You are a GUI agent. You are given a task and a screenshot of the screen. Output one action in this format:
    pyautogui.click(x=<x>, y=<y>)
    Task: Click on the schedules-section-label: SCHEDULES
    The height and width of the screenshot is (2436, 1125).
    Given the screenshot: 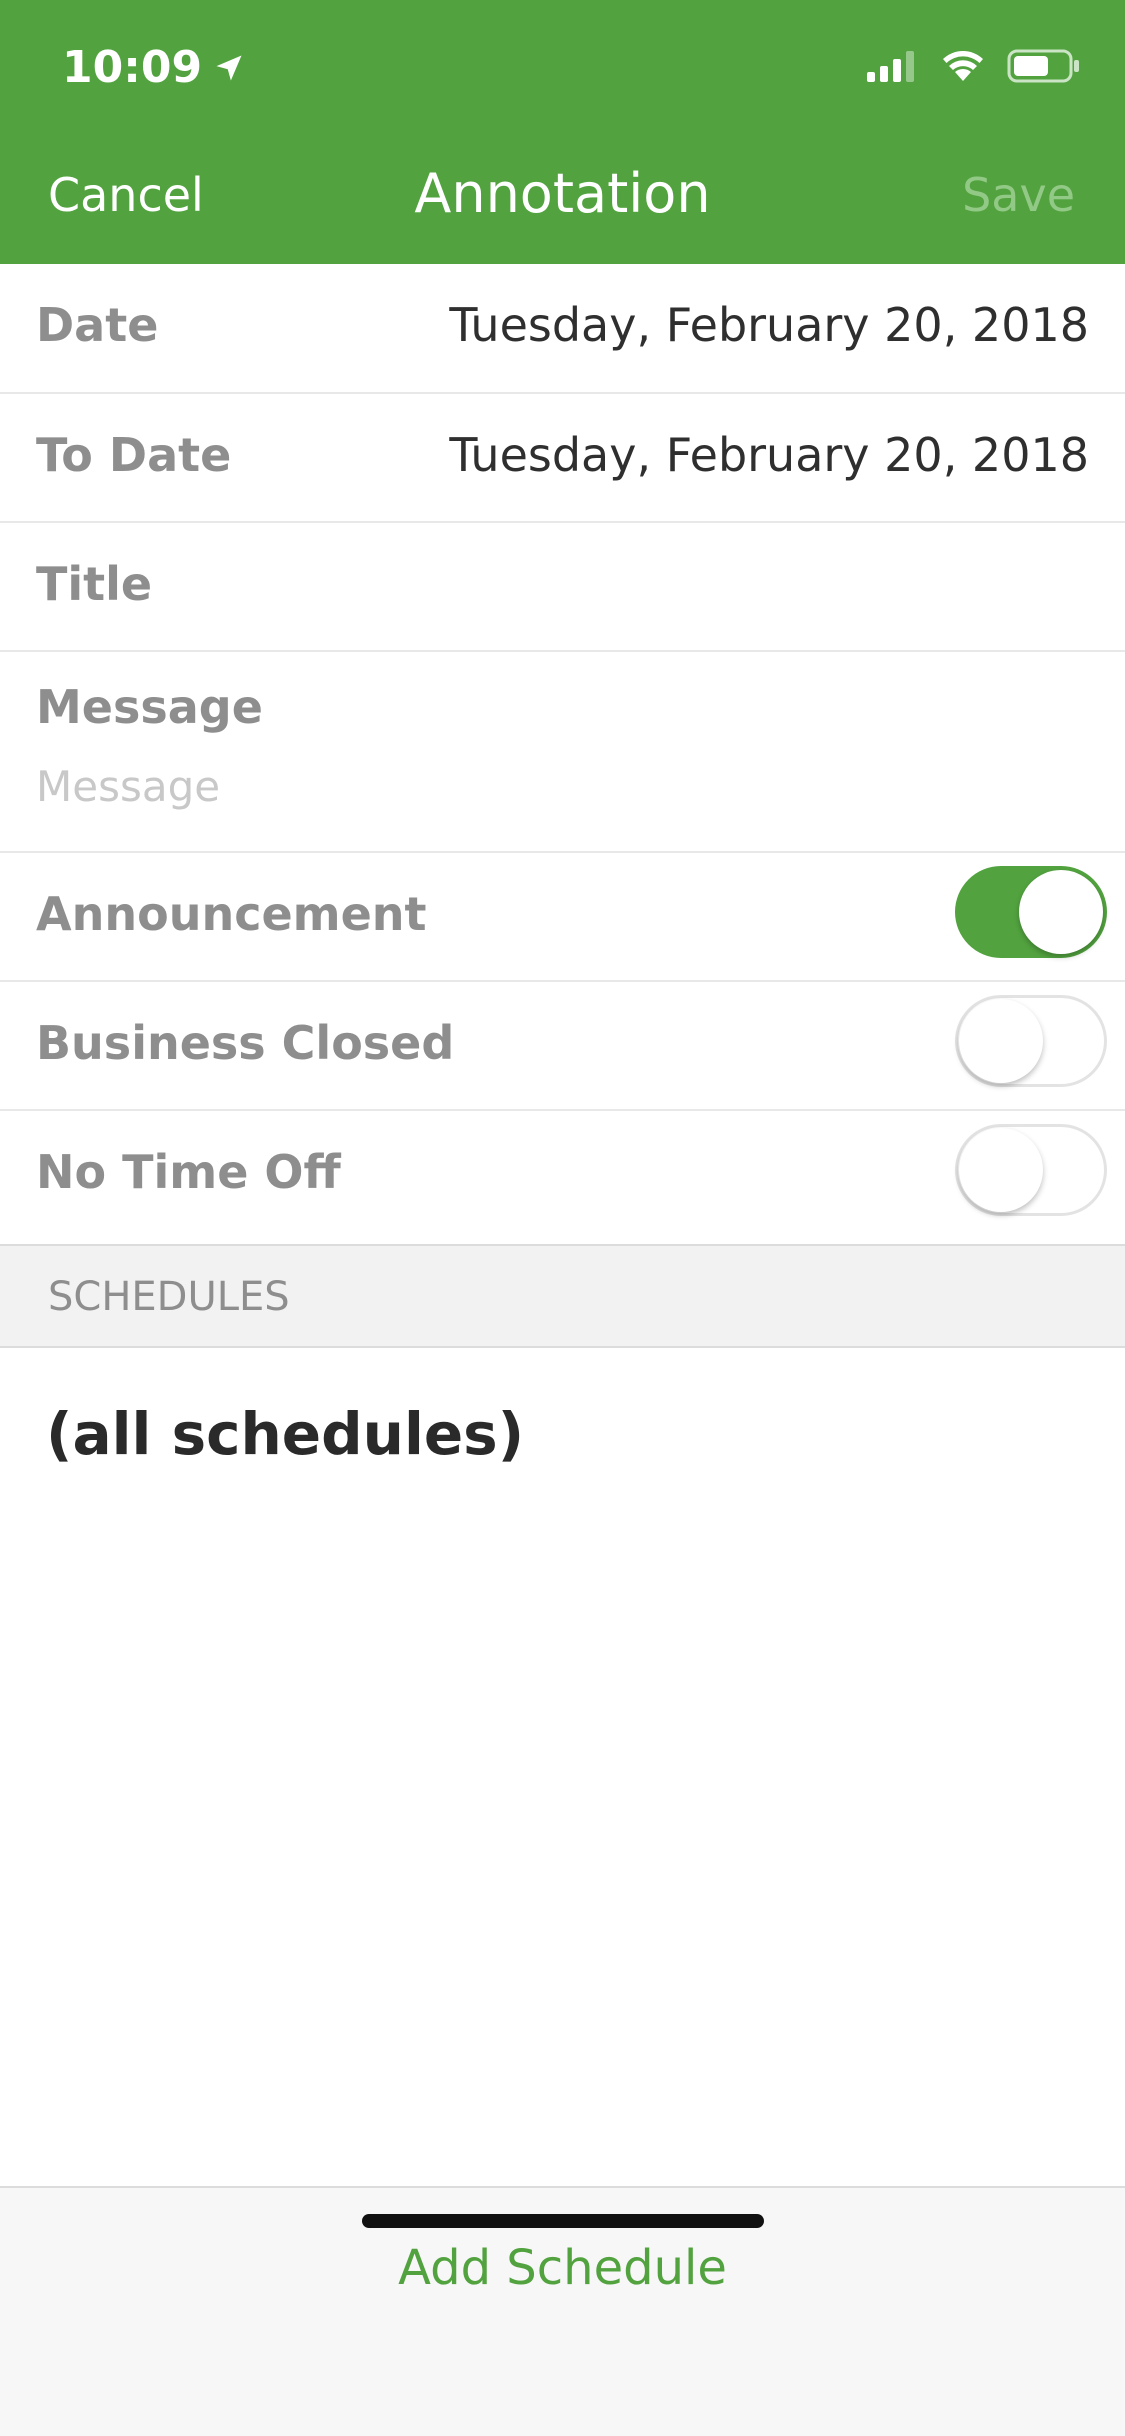 What is the action you would take?
    pyautogui.click(x=169, y=1297)
    